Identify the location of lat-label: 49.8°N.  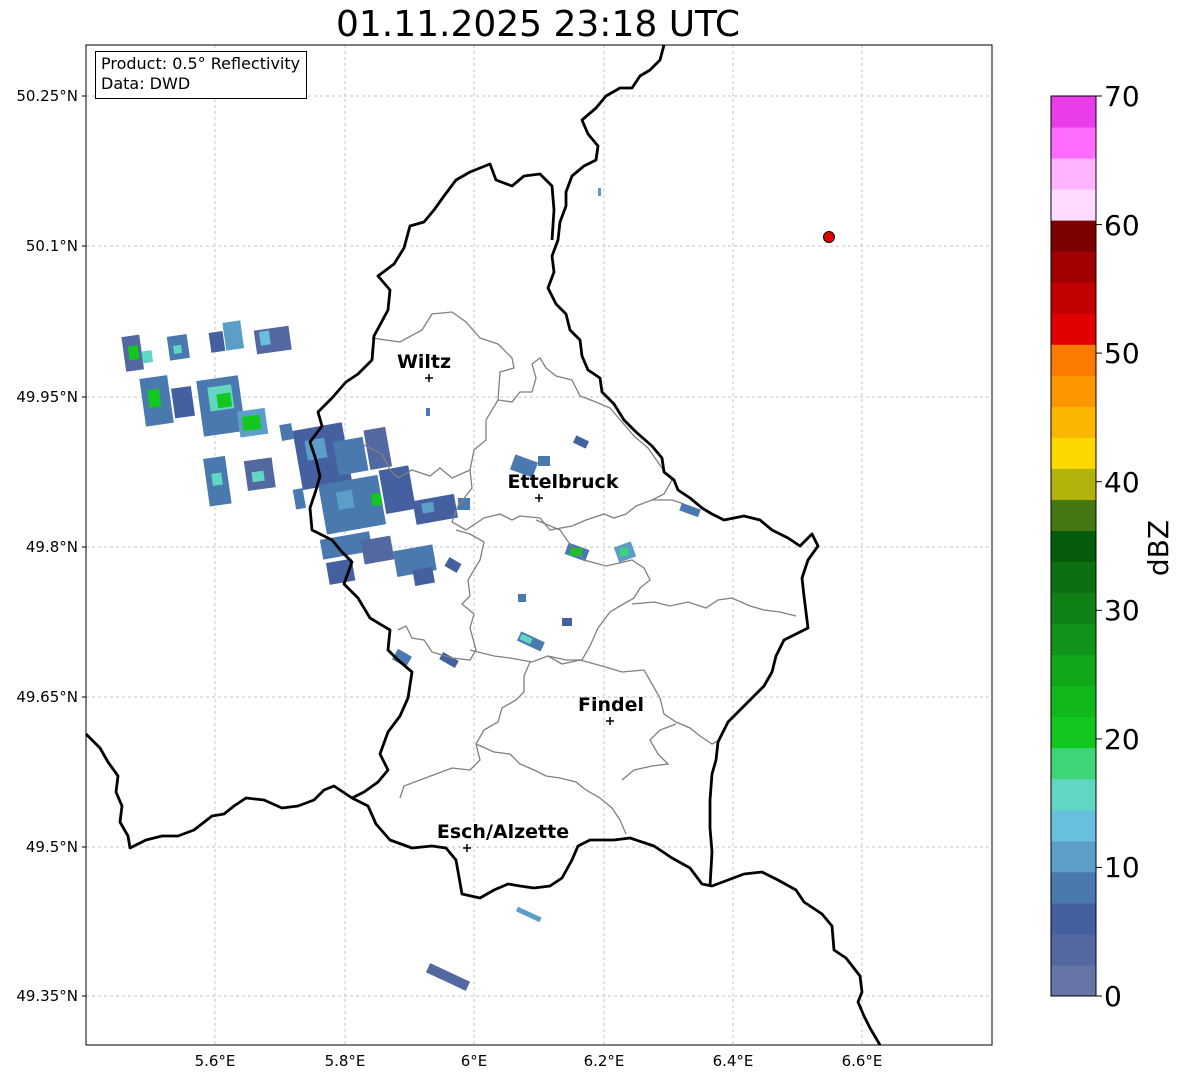
(52, 547).